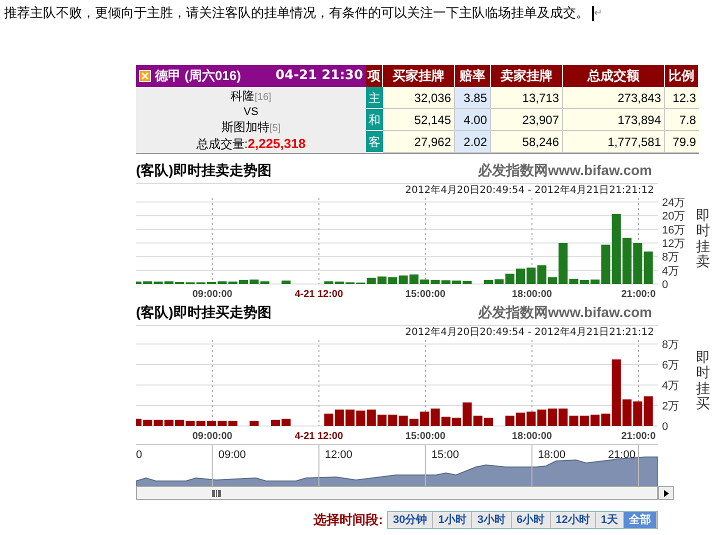  I want to click on column-header: 赔率, so click(473, 76).